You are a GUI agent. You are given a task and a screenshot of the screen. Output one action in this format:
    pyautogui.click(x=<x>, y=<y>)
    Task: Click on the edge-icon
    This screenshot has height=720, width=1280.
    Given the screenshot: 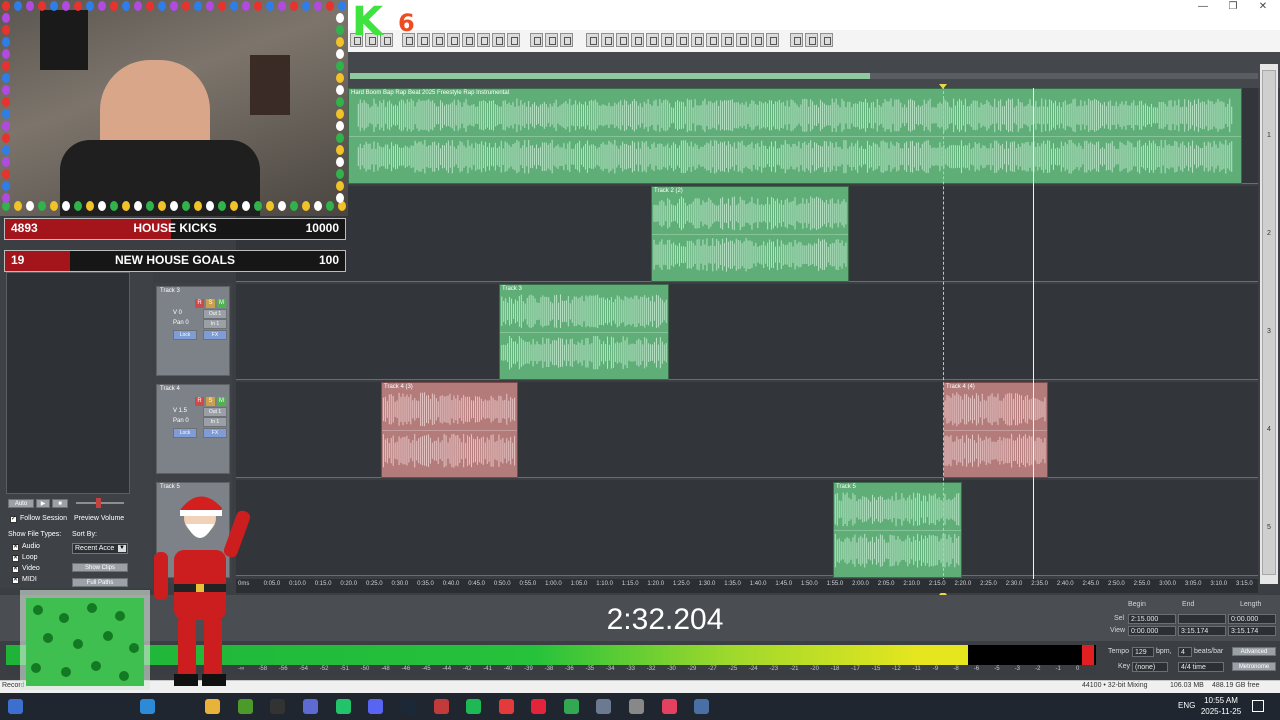 What is the action you would take?
    pyautogui.click(x=147, y=706)
    